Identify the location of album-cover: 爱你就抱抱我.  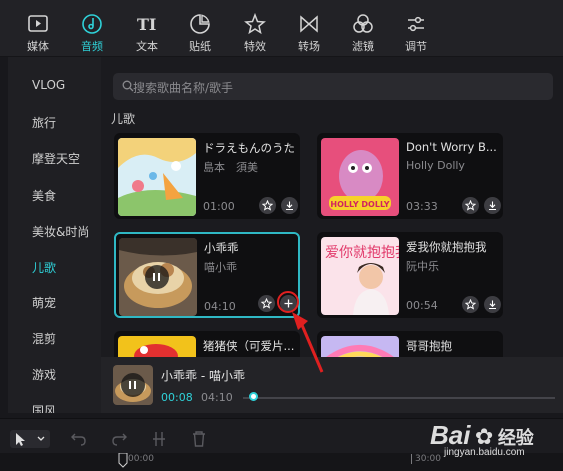
(360, 276).